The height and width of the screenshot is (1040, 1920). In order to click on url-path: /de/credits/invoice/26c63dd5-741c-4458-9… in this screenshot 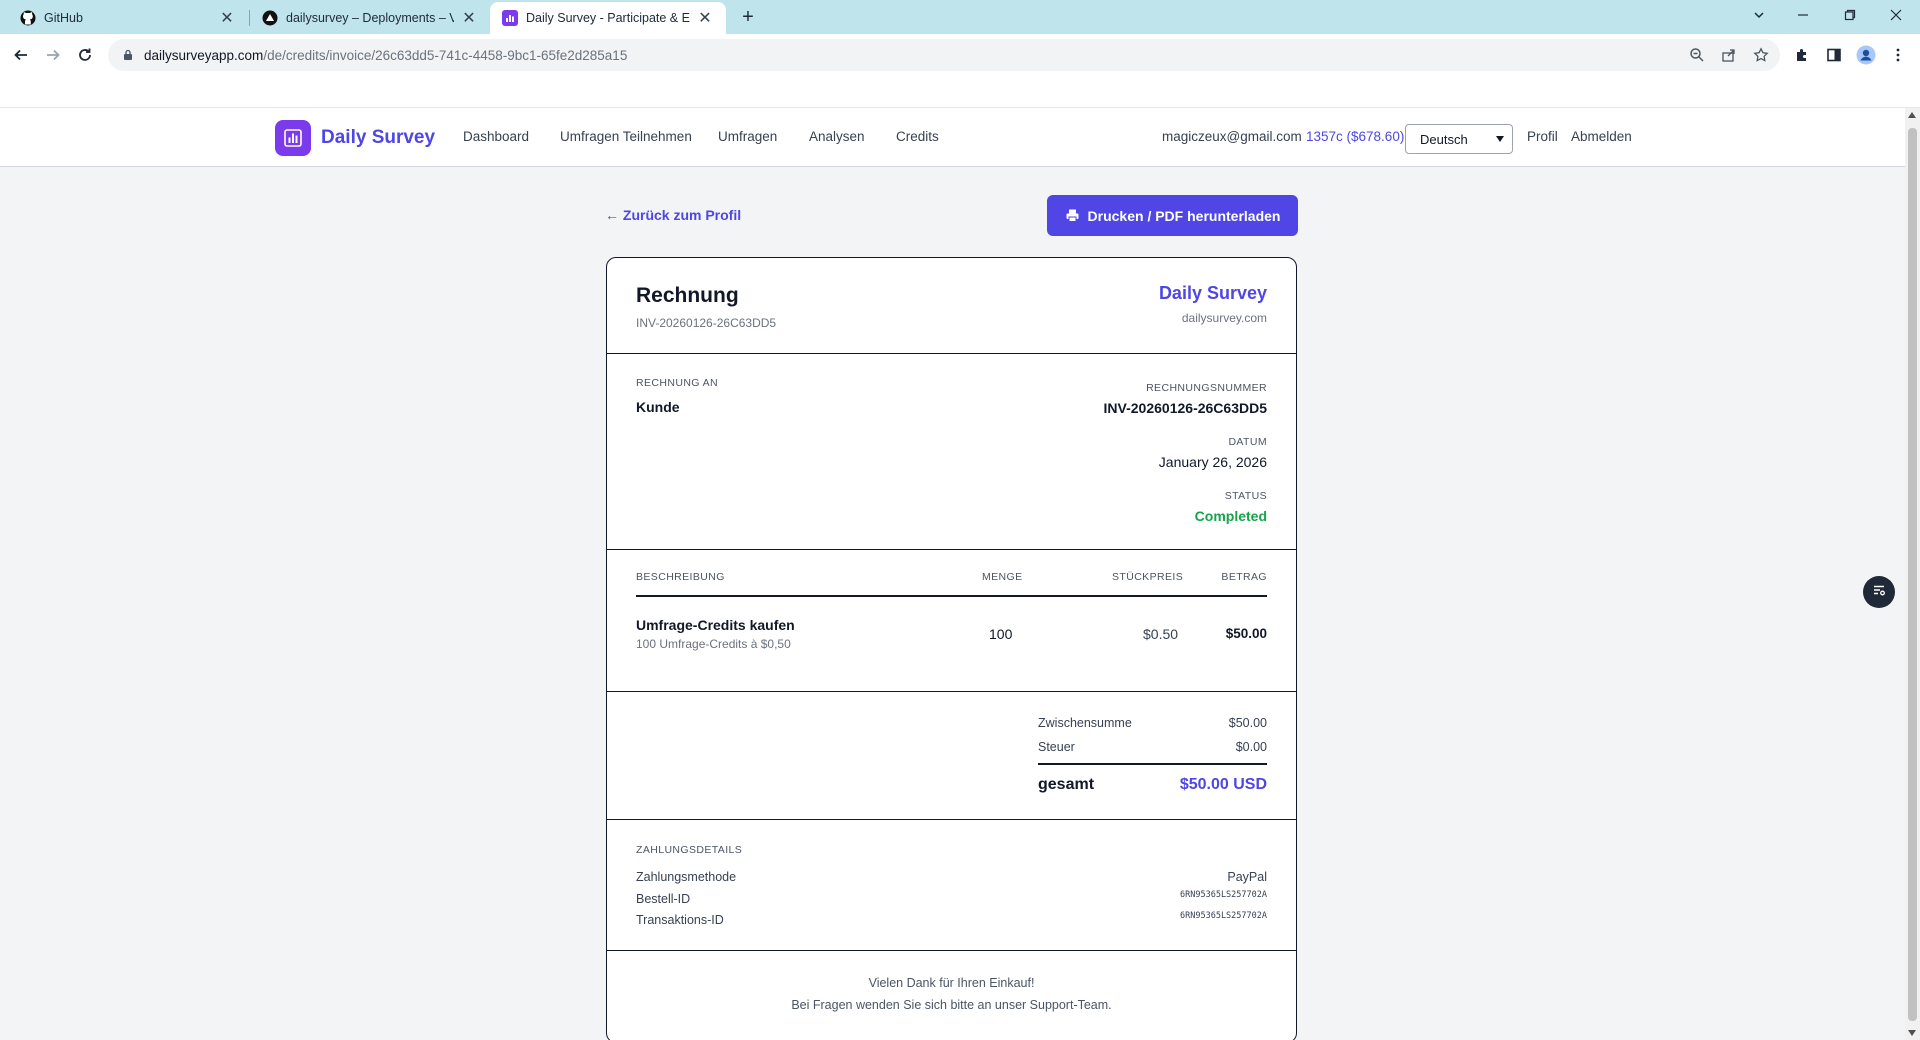, I will do `click(445, 55)`.